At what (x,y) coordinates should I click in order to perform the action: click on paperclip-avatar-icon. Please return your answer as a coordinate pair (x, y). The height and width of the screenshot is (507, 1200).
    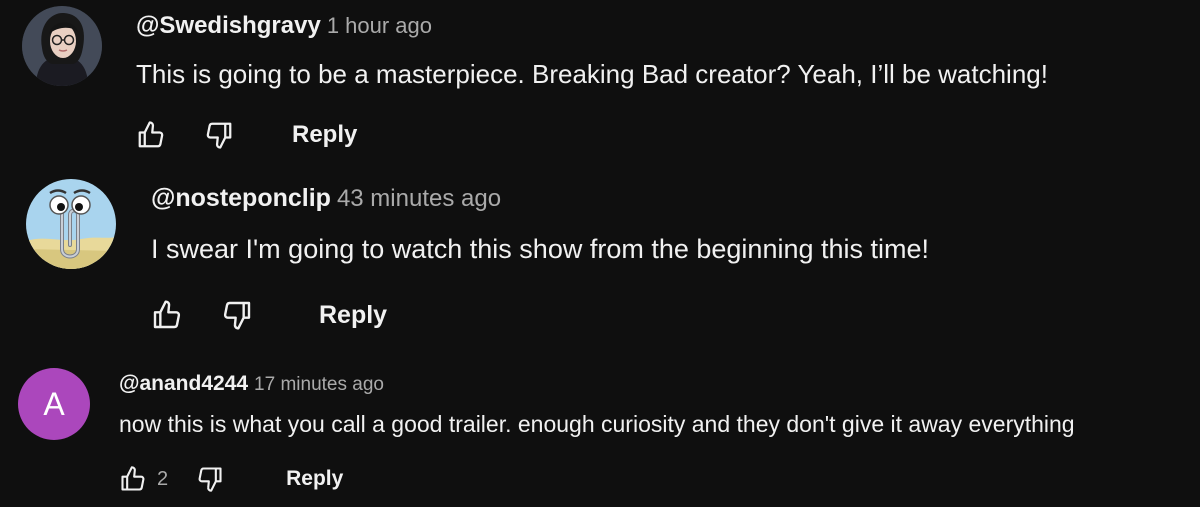
    Looking at the image, I should click on (71, 224).